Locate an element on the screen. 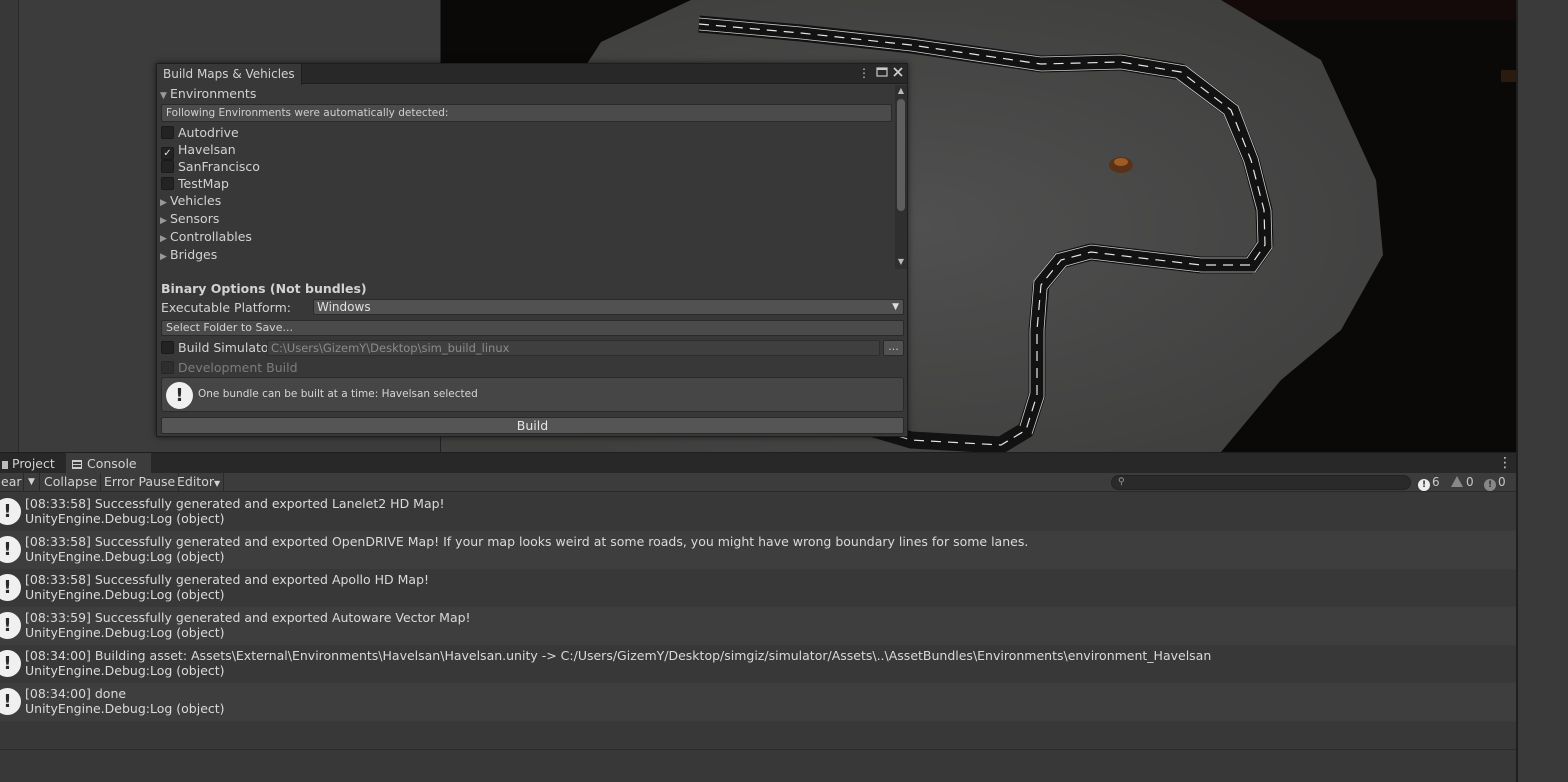  warning-triangle-icon is located at coordinates (1457, 481).